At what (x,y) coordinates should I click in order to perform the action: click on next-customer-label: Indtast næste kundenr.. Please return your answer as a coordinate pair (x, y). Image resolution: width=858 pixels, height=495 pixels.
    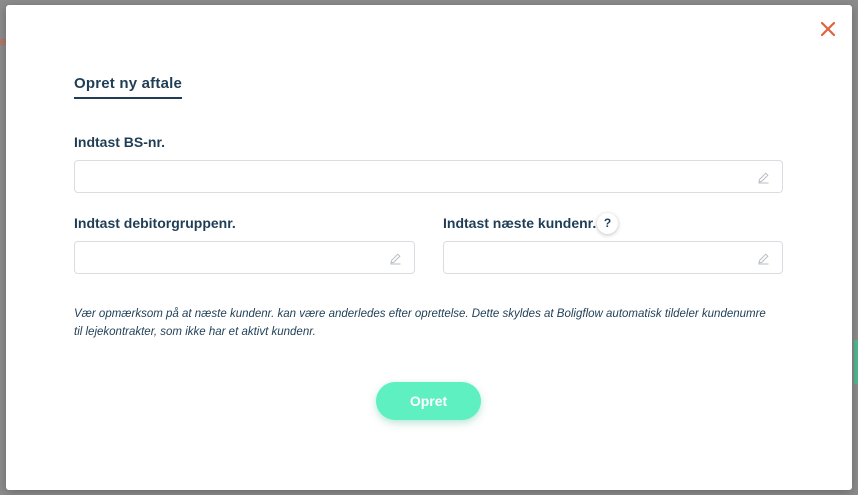
    Looking at the image, I should click on (520, 223).